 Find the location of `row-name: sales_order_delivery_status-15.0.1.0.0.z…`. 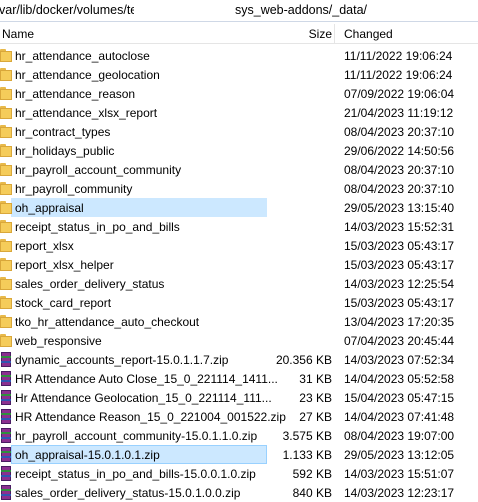

row-name: sales_order_delivery_status-15.0.1.0.0.z… is located at coordinates (128, 493).